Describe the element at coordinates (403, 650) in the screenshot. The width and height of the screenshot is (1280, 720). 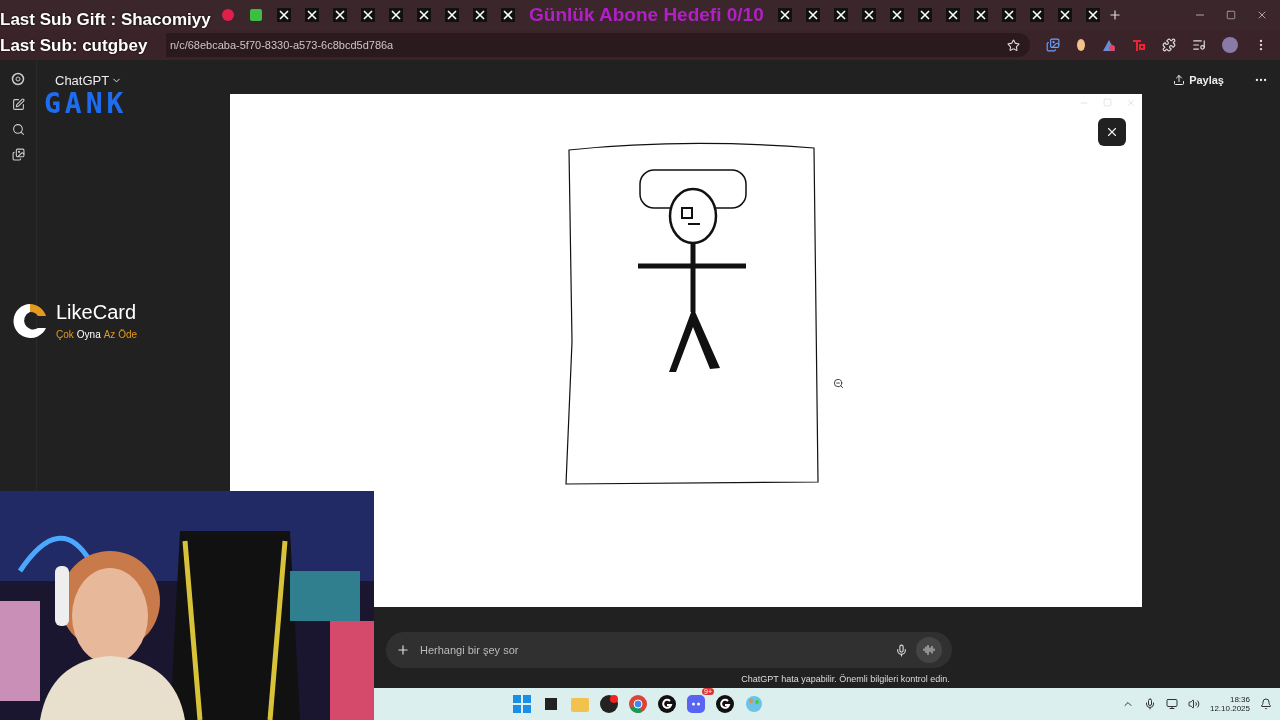
I see `add-icon` at that location.